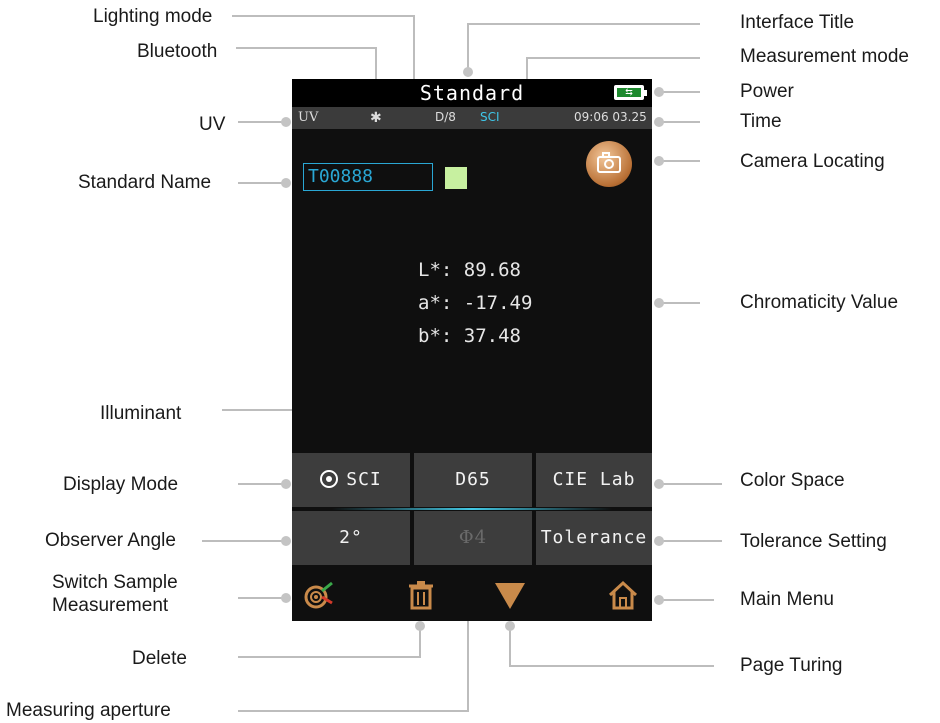 The width and height of the screenshot is (940, 723). I want to click on time-display: 09:06 03.25, so click(610, 117).